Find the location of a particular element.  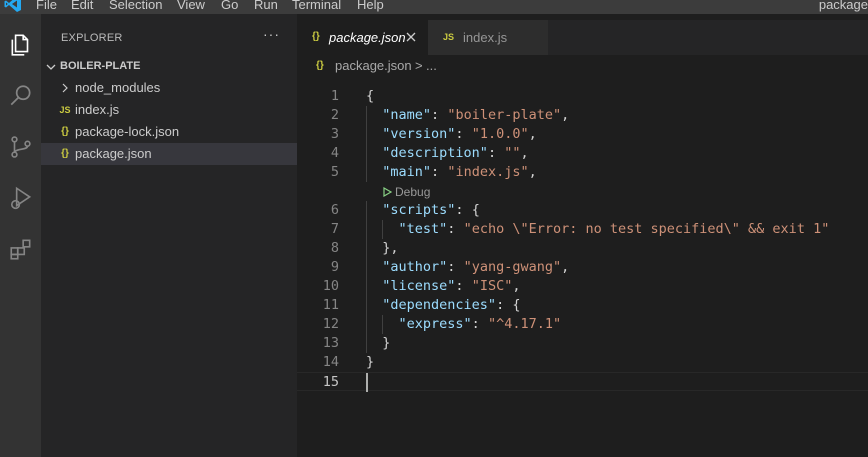

code-text: "name": "boiler-plate", is located at coordinates (476, 115).